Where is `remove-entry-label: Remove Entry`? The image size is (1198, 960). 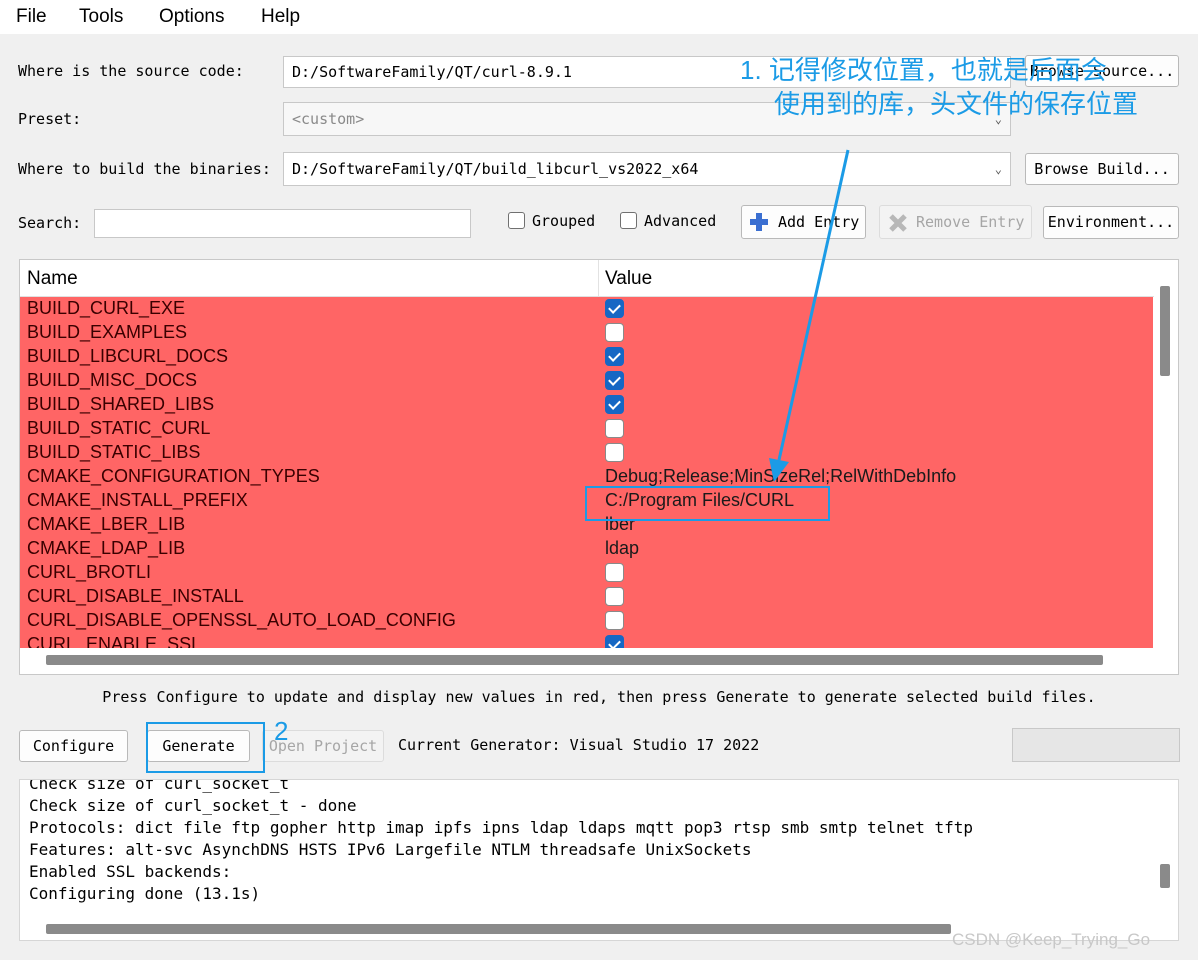 remove-entry-label: Remove Entry is located at coordinates (970, 222).